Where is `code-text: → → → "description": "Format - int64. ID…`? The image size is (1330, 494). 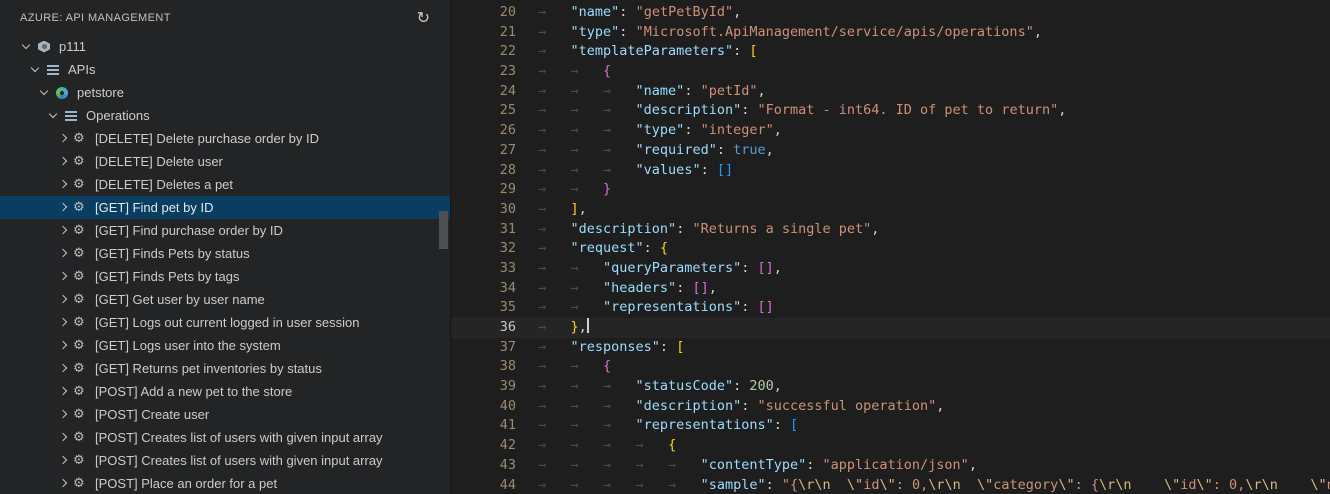 code-text: → → → "description": "Format - int64. ID… is located at coordinates (802, 111).